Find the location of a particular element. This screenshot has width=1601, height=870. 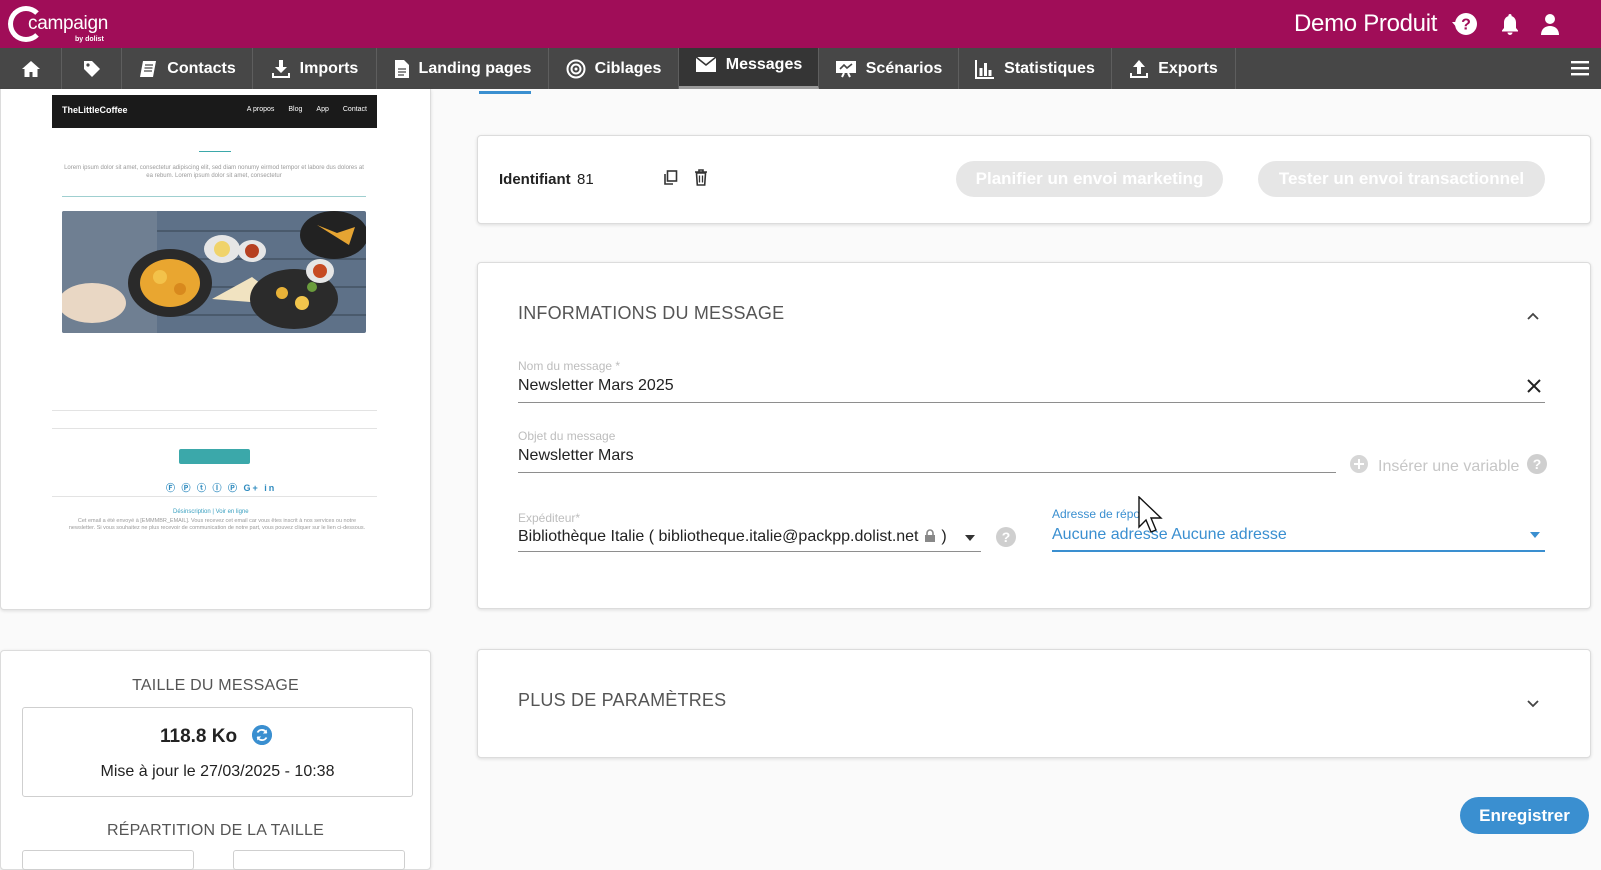

save-button: Enregistrer is located at coordinates (1524, 815).